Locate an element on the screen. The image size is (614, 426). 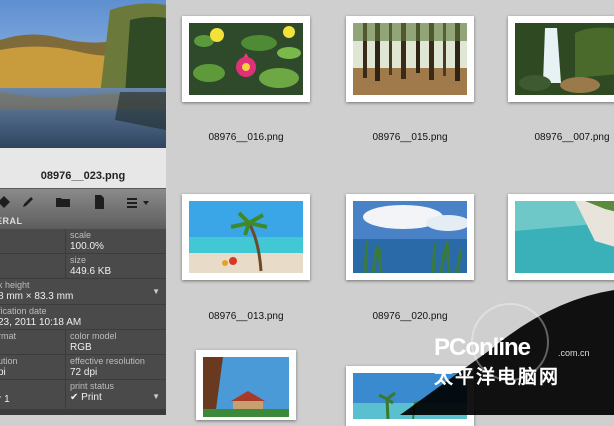
selected-image-preview is located at coordinates (83, 74).